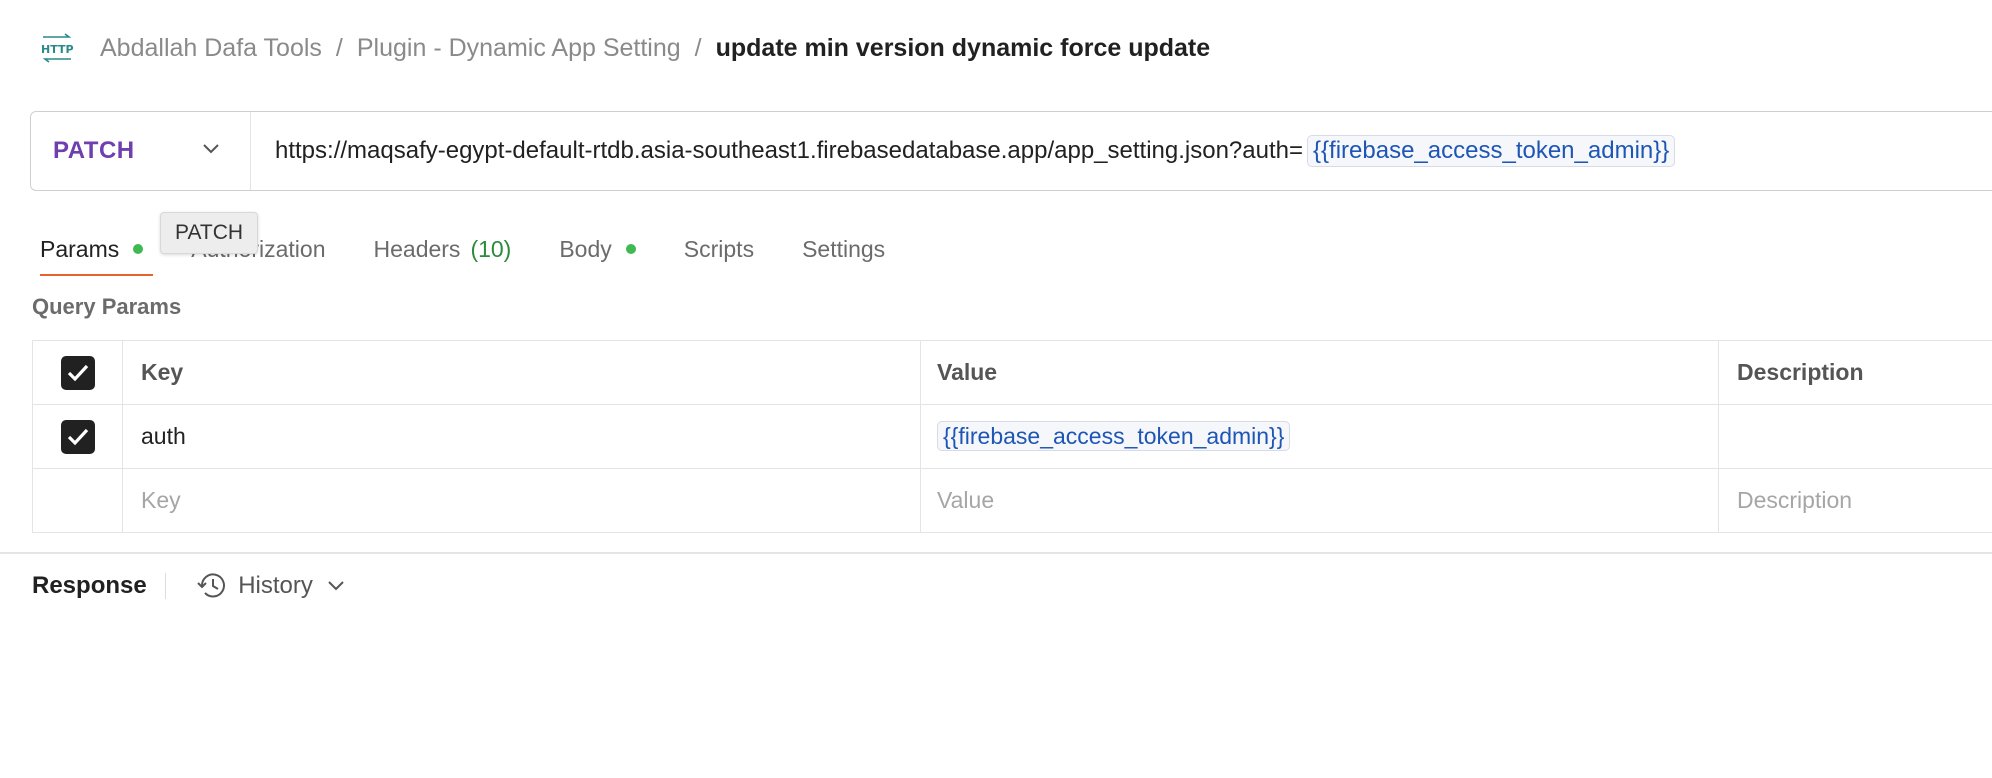 Image resolution: width=1992 pixels, height=778 pixels. I want to click on column-header-value: Value, so click(1319, 372).